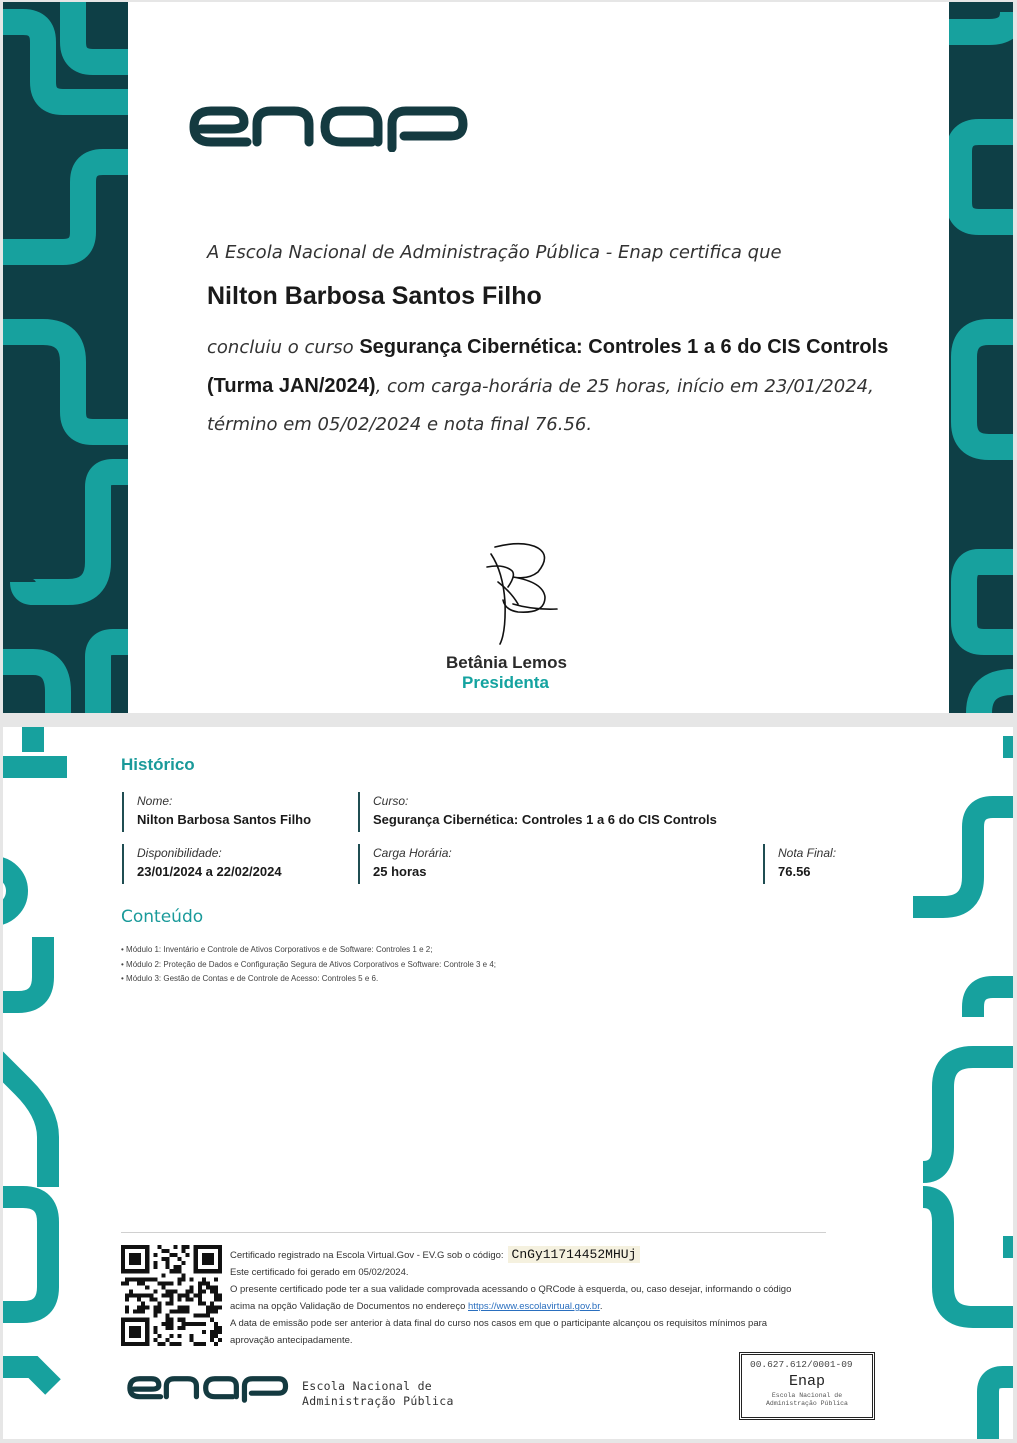 Image resolution: width=1017 pixels, height=1443 pixels. What do you see at coordinates (208, 1388) in the screenshot?
I see `footer-enap-logo` at bounding box center [208, 1388].